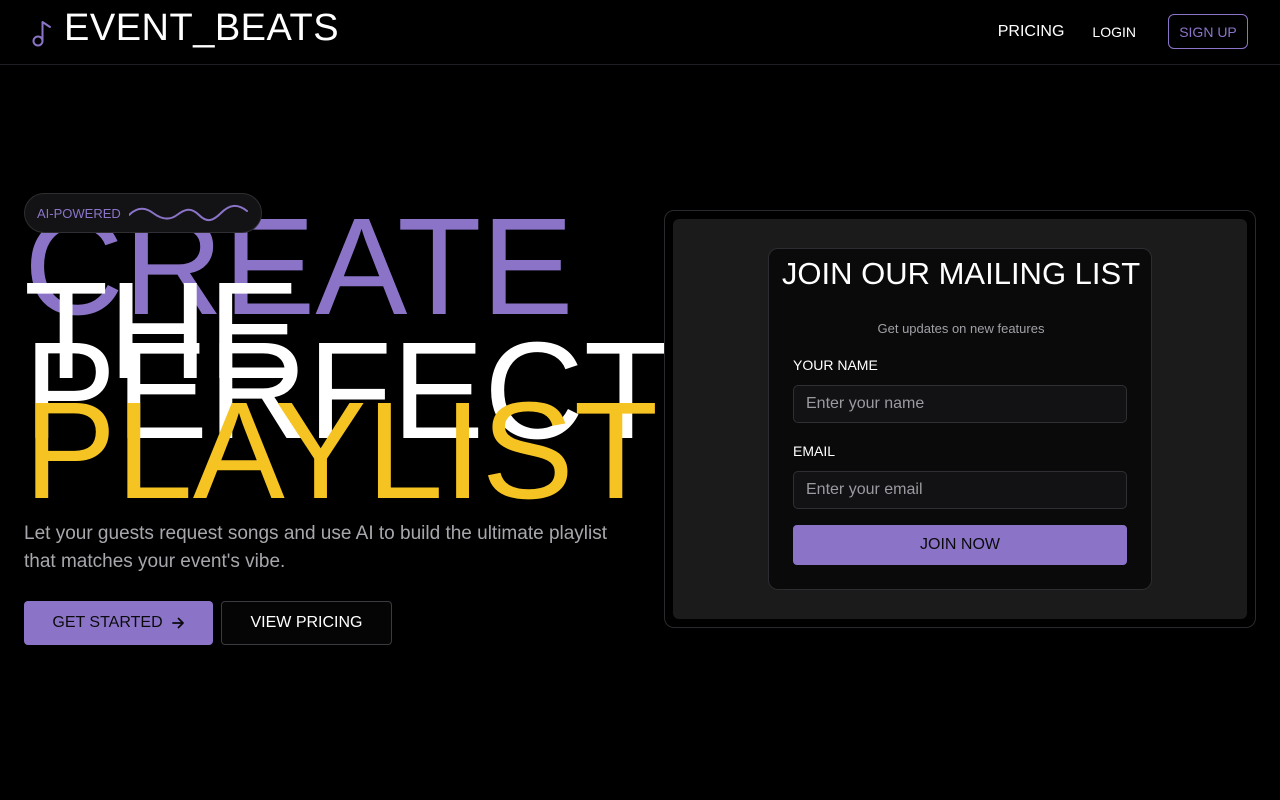 The image size is (1280, 800). Describe the element at coordinates (188, 213) in the screenshot. I see `sound-wave-icon` at that location.